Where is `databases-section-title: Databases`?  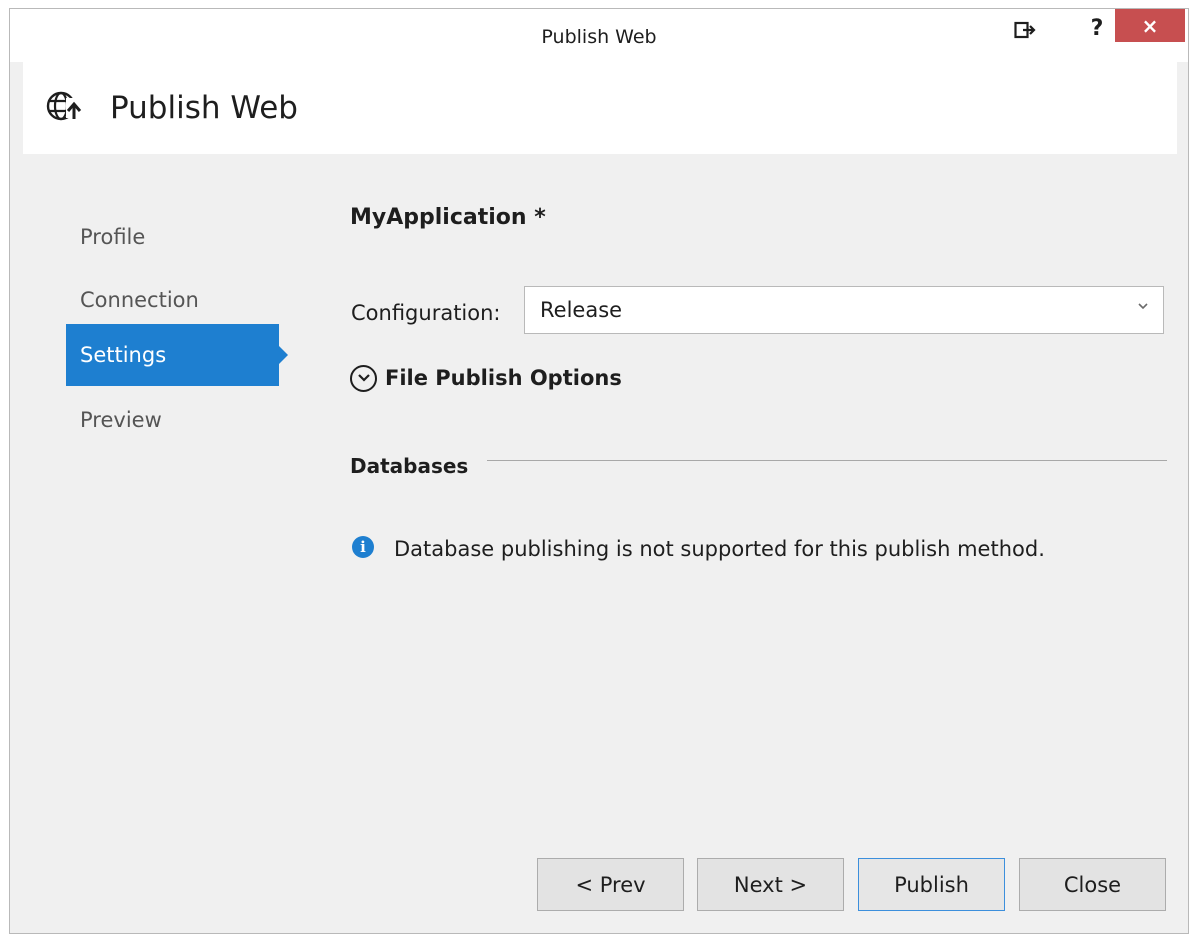
databases-section-title: Databases is located at coordinates (409, 466).